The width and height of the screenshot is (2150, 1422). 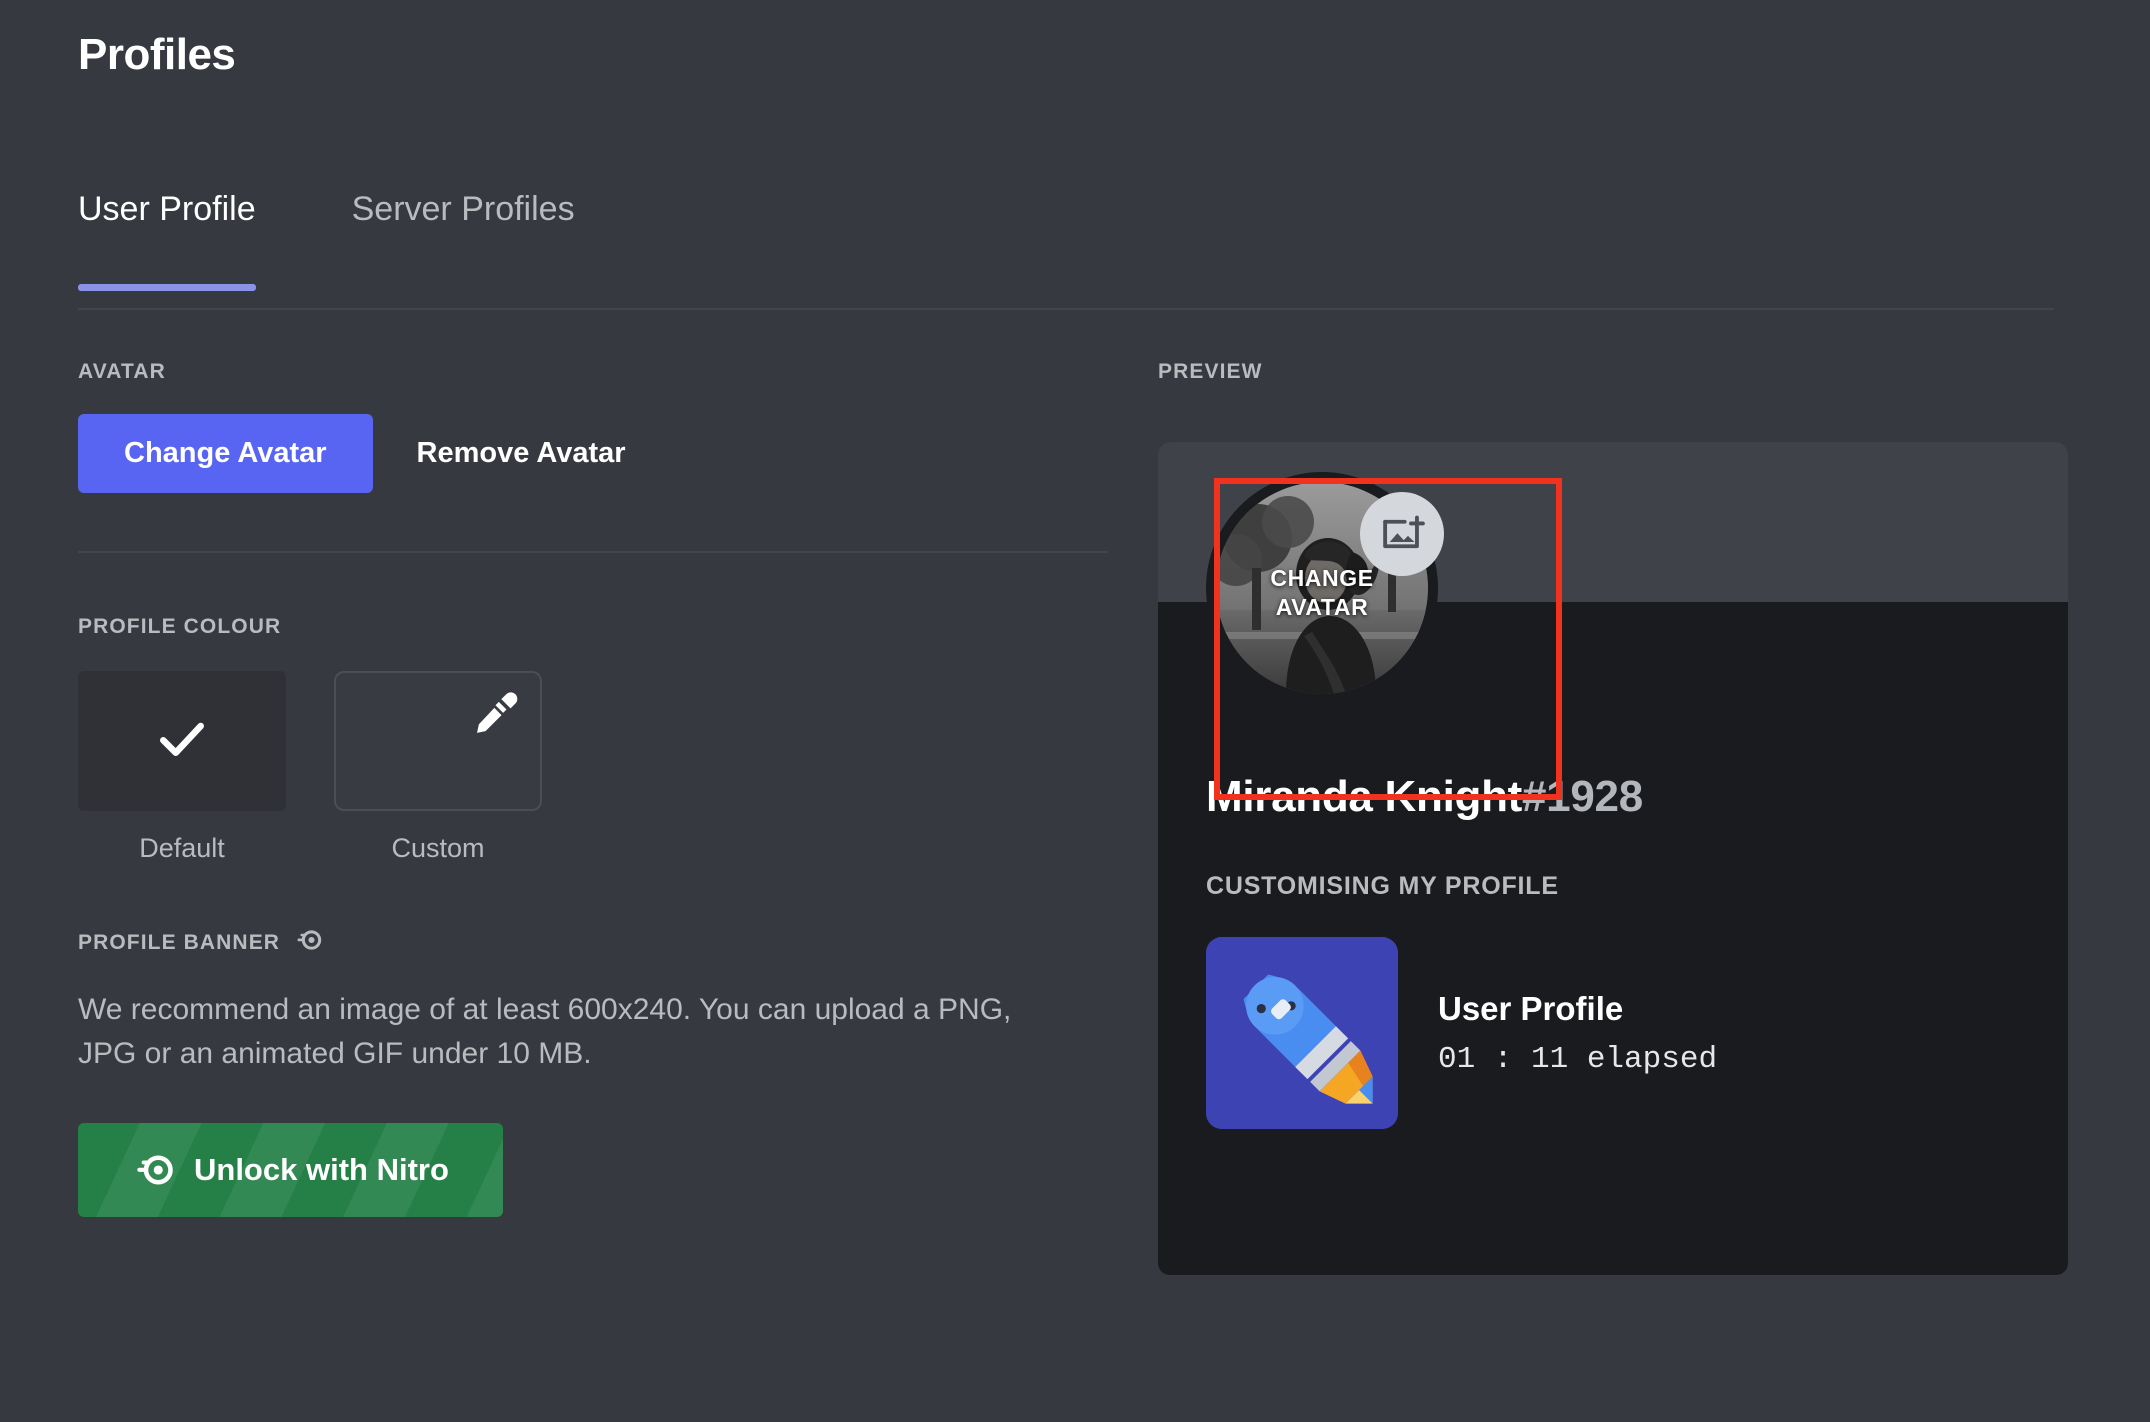 I want to click on tab-server-profiles: Server Profiles, so click(x=463, y=240).